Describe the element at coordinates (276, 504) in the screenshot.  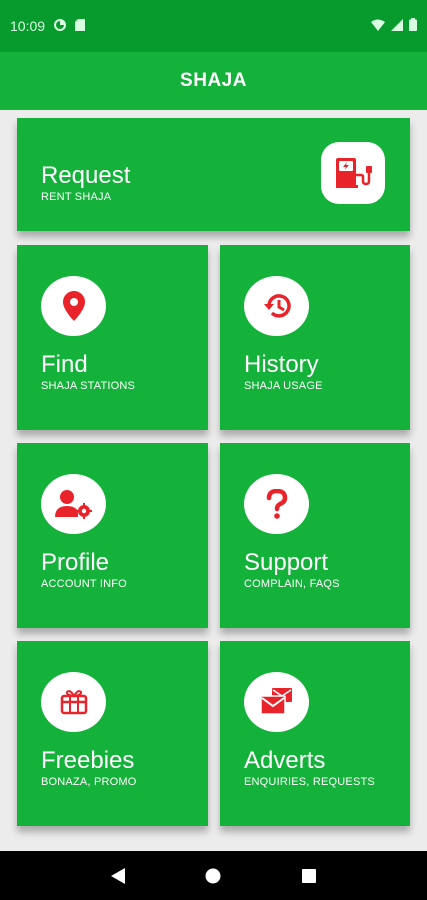
I see `question-icon` at that location.